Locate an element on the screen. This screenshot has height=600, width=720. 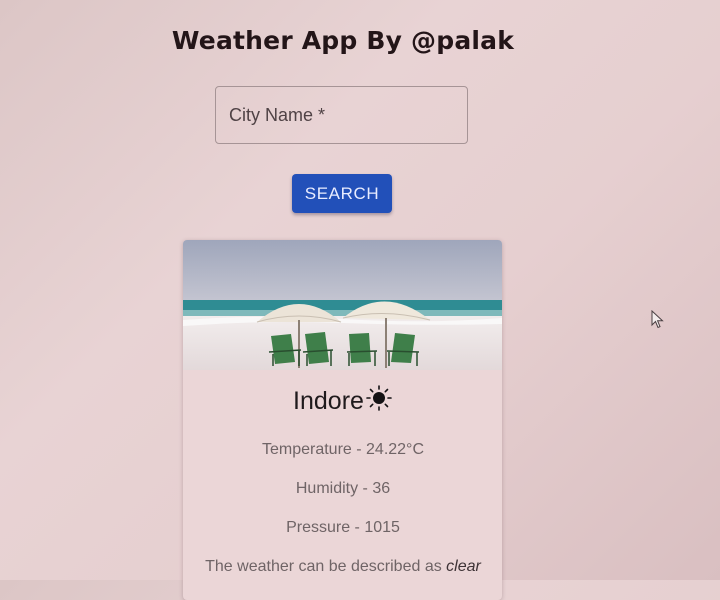
humidity-line: Humidity - 36 is located at coordinates (343, 489).